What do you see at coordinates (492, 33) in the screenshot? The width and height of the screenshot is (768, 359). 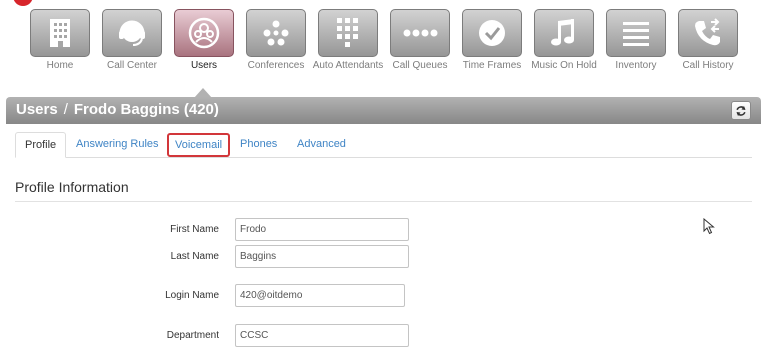 I see `clock-icon` at bounding box center [492, 33].